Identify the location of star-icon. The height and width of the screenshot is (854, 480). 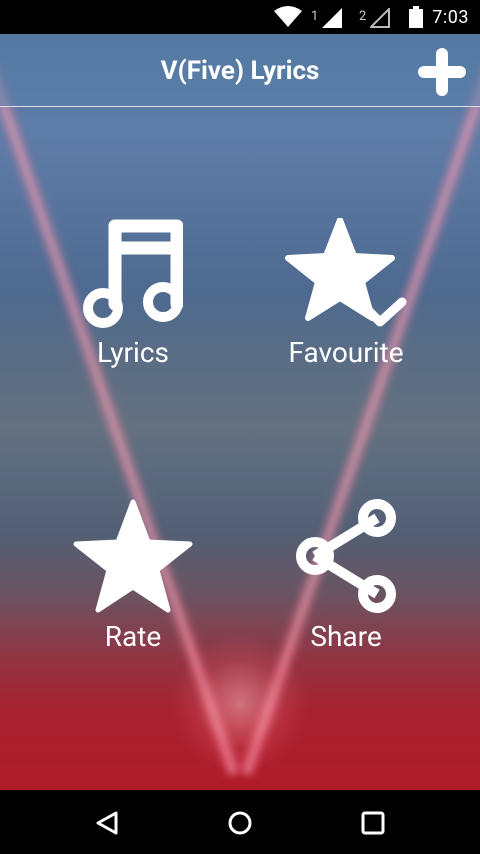
(133, 556).